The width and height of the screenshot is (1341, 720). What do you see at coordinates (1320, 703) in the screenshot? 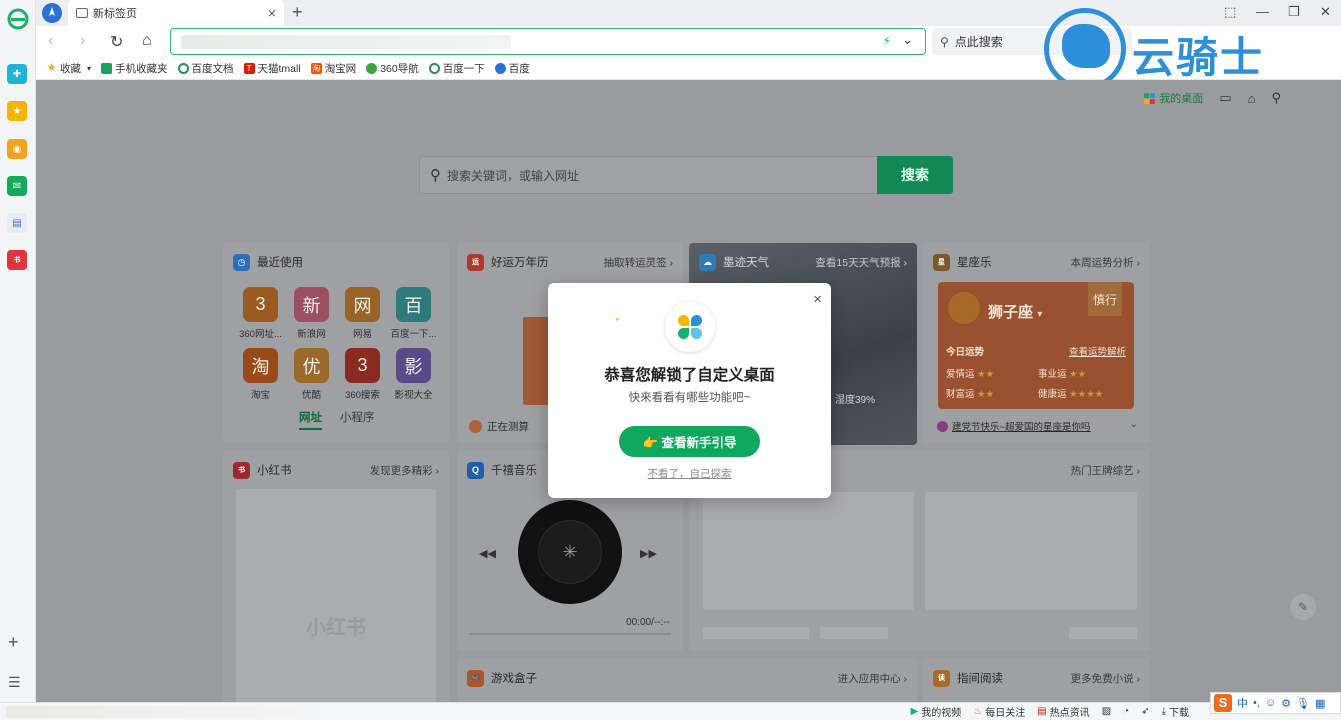
I see `grid-icon: ▦` at bounding box center [1320, 703].